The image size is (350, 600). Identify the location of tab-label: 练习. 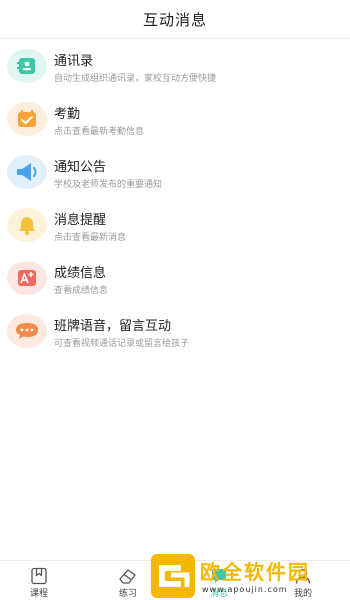
(127, 594).